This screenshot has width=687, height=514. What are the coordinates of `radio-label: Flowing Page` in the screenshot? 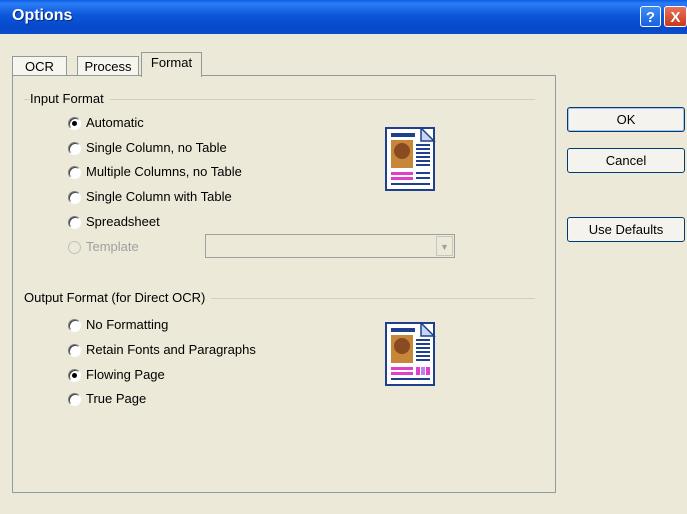 It's located at (125, 374).